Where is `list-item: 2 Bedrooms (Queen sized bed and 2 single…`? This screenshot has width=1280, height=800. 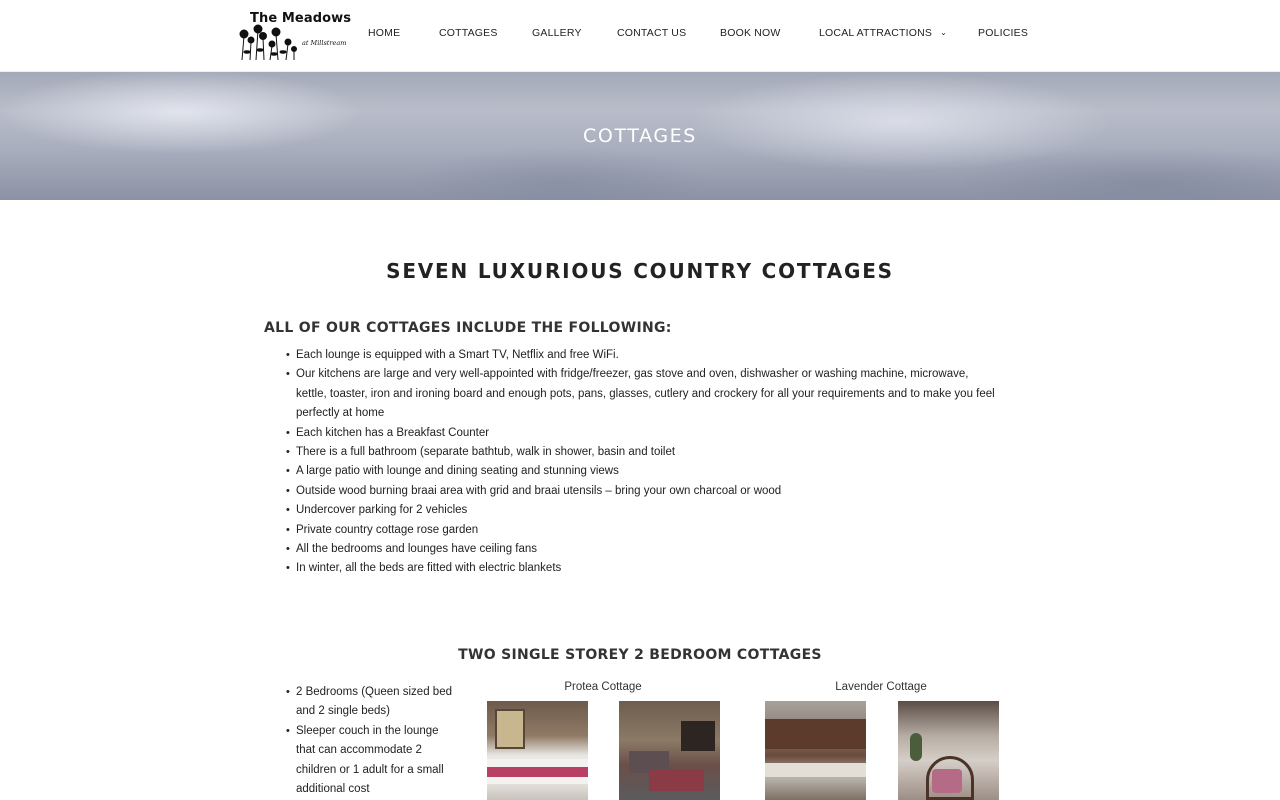 list-item: 2 Bedrooms (Queen sized bed and 2 single… is located at coordinates (371, 702).